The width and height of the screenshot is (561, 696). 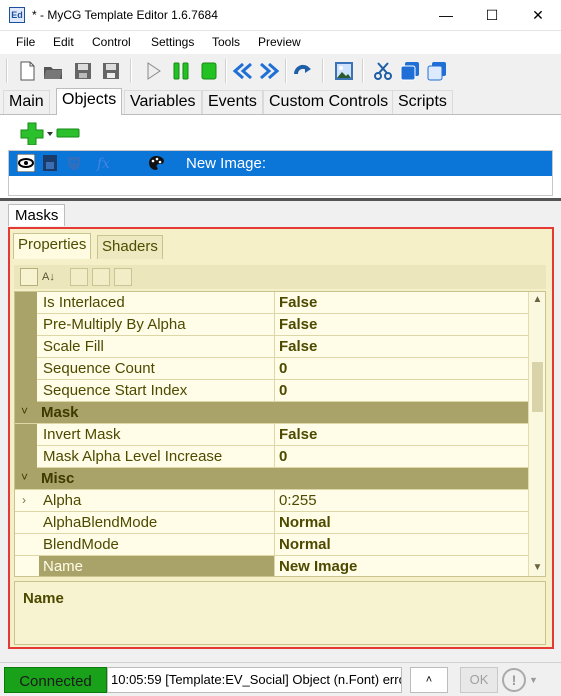 I want to click on redo-icon, so click(x=303, y=71).